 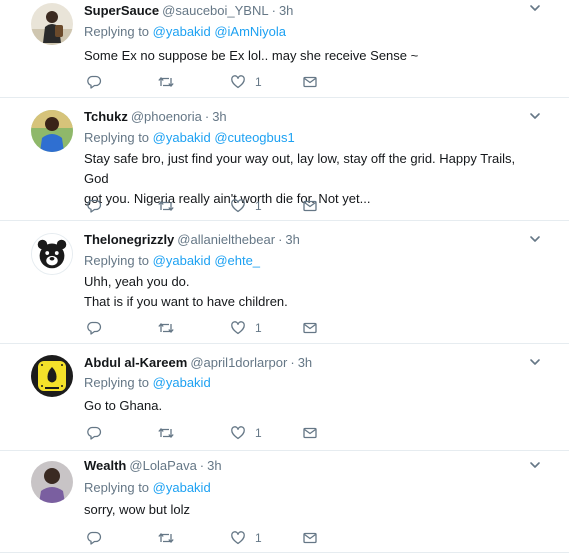 What do you see at coordinates (237, 260) in the screenshot?
I see `mention-link: @ehte_` at bounding box center [237, 260].